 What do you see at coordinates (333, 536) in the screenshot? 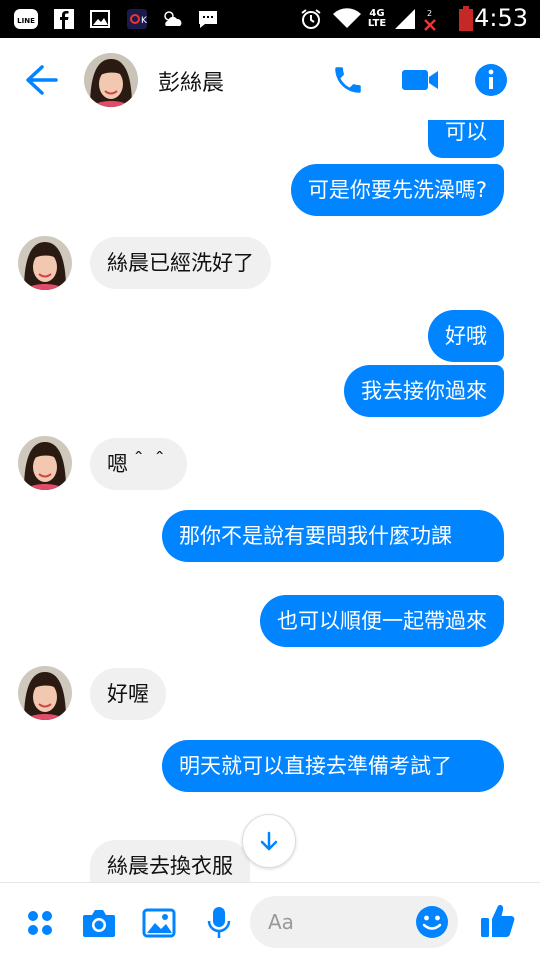
I see `message-outgoing: 那你不是說有要問我什麼功課` at bounding box center [333, 536].